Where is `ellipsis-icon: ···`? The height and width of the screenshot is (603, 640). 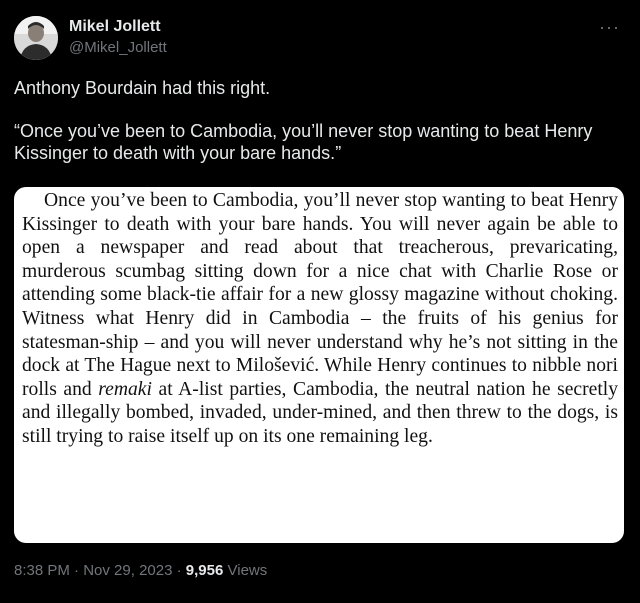
ellipsis-icon: ··· is located at coordinates (609, 27).